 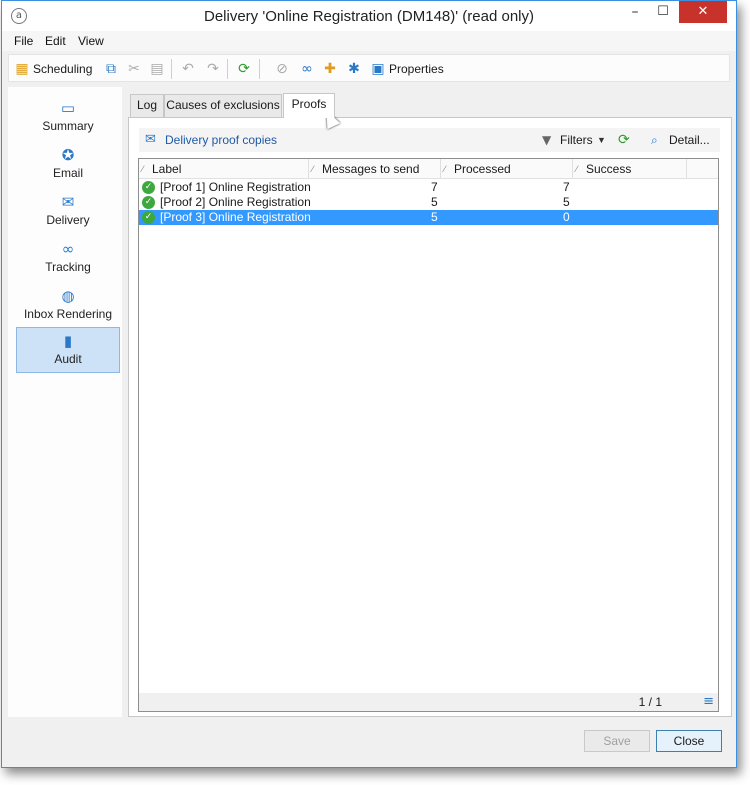 What do you see at coordinates (708, 701) in the screenshot?
I see `list-menu-icon: ≡` at bounding box center [708, 701].